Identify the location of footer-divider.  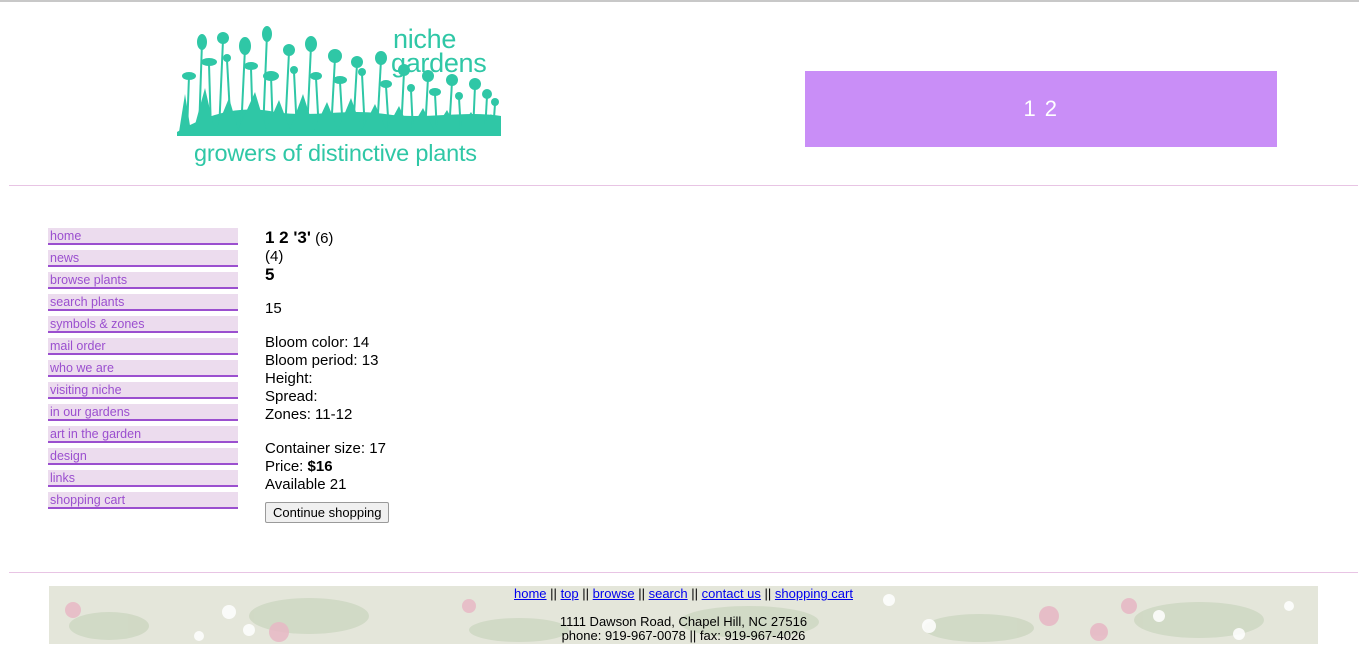
(683, 572).